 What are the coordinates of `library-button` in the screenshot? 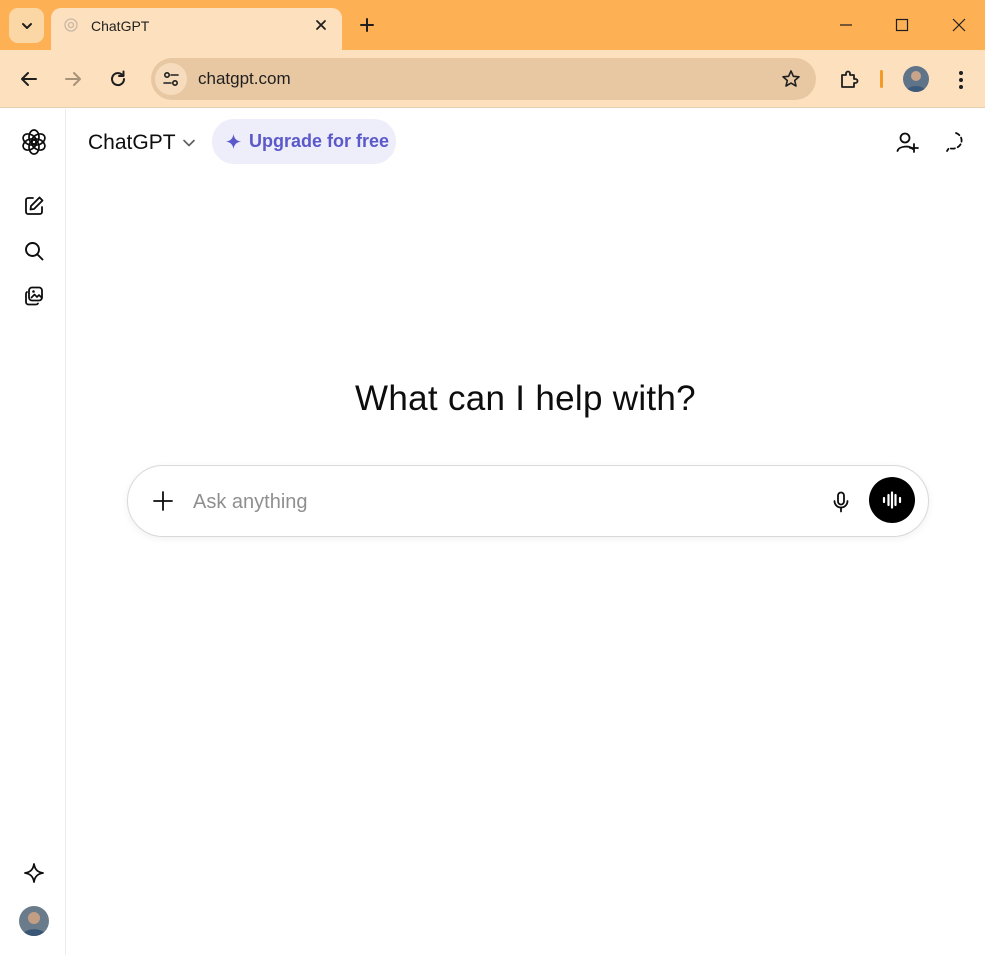 It's located at (34, 296).